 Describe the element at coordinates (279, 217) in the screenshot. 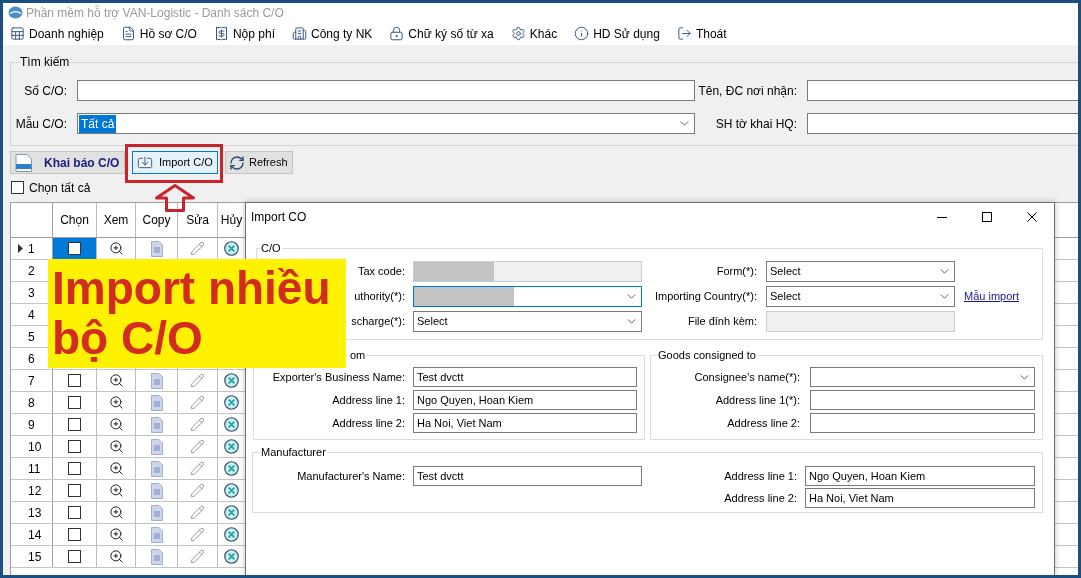

I see `dialog-title: Import CO` at that location.